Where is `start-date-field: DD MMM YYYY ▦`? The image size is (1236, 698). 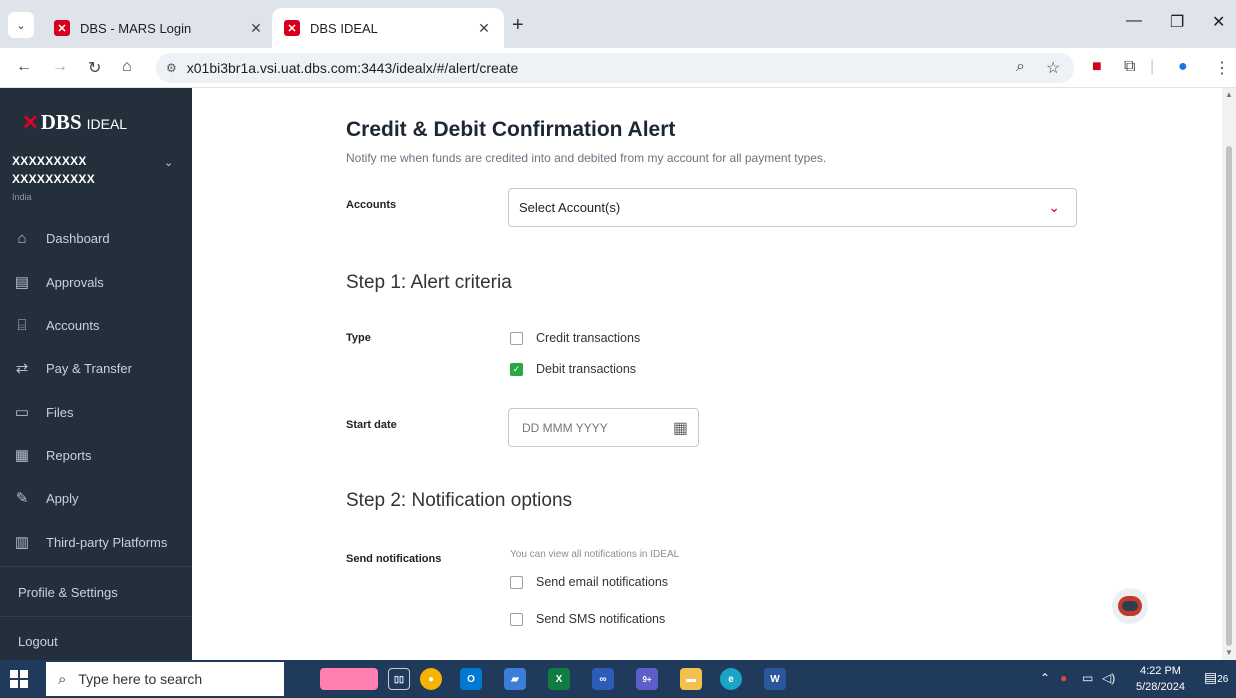
start-date-field: DD MMM YYYY ▦ is located at coordinates (603, 427).